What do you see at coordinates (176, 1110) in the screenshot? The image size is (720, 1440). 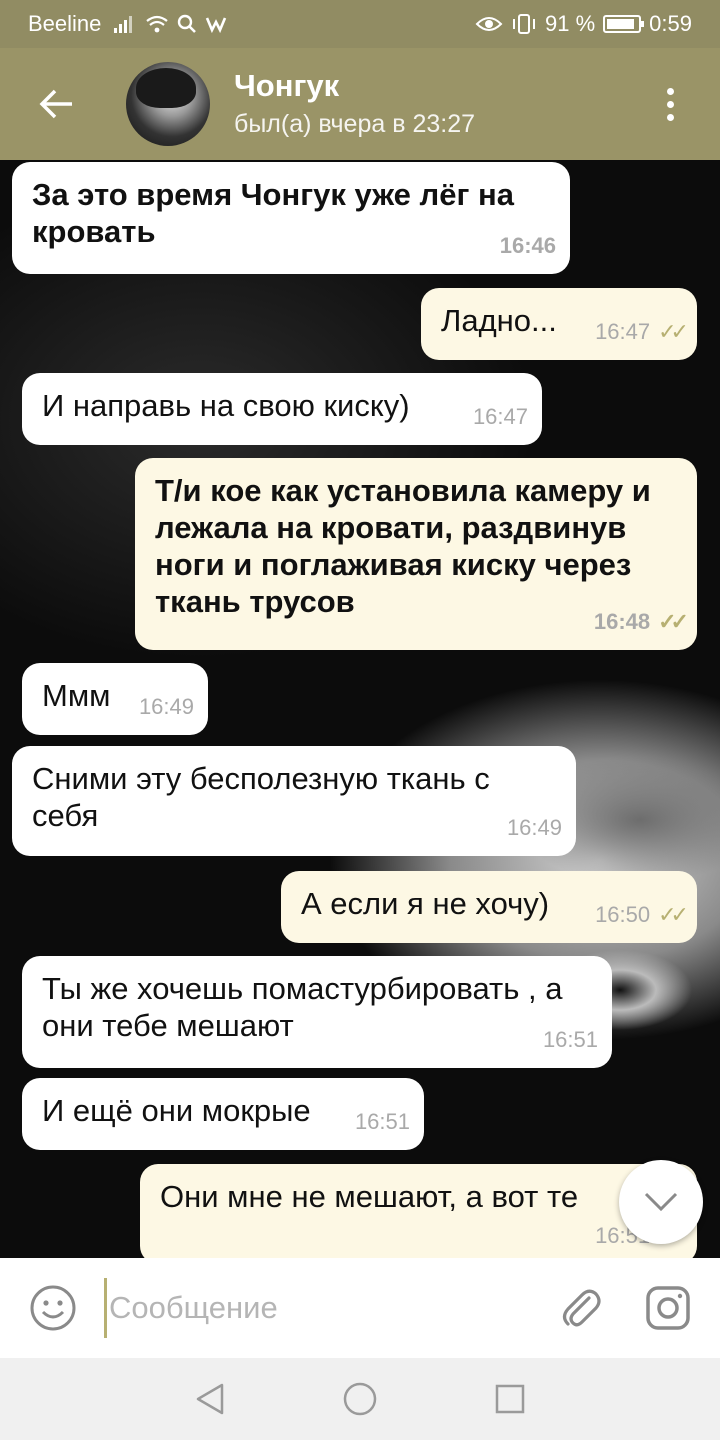 I see `message-text: И ещё они мокрые` at bounding box center [176, 1110].